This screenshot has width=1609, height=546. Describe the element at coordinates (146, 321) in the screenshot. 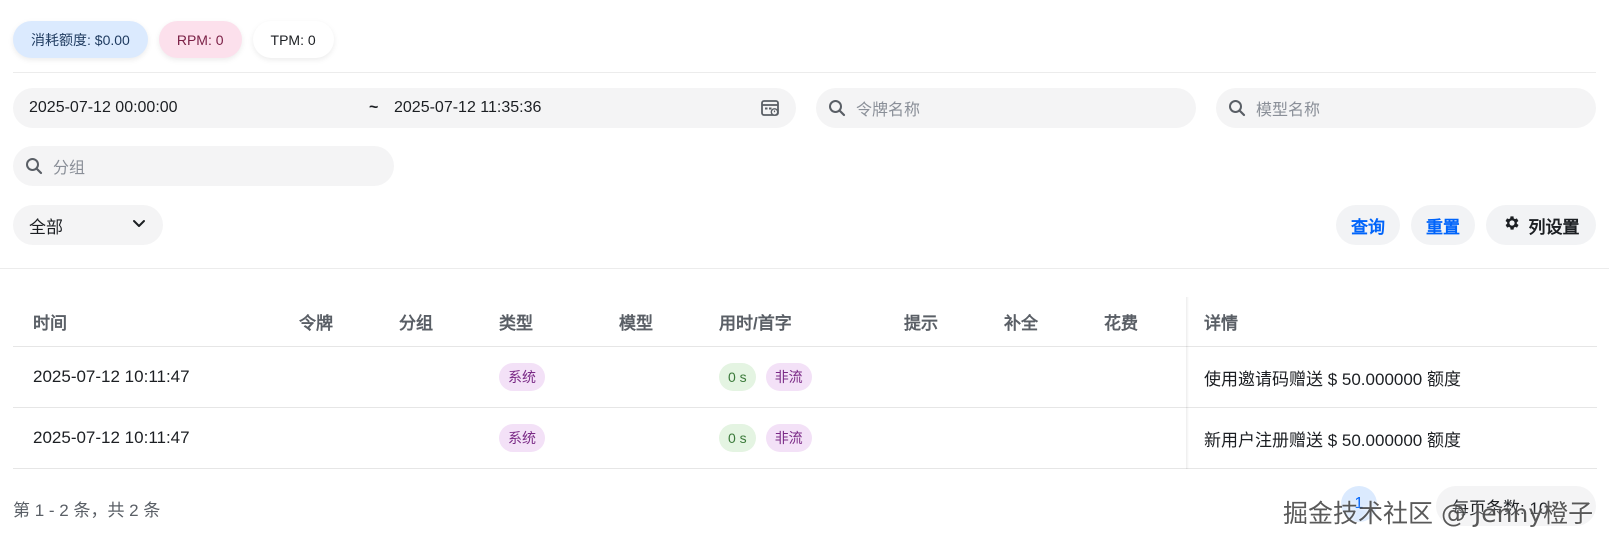

I see `header-time: 时间` at that location.